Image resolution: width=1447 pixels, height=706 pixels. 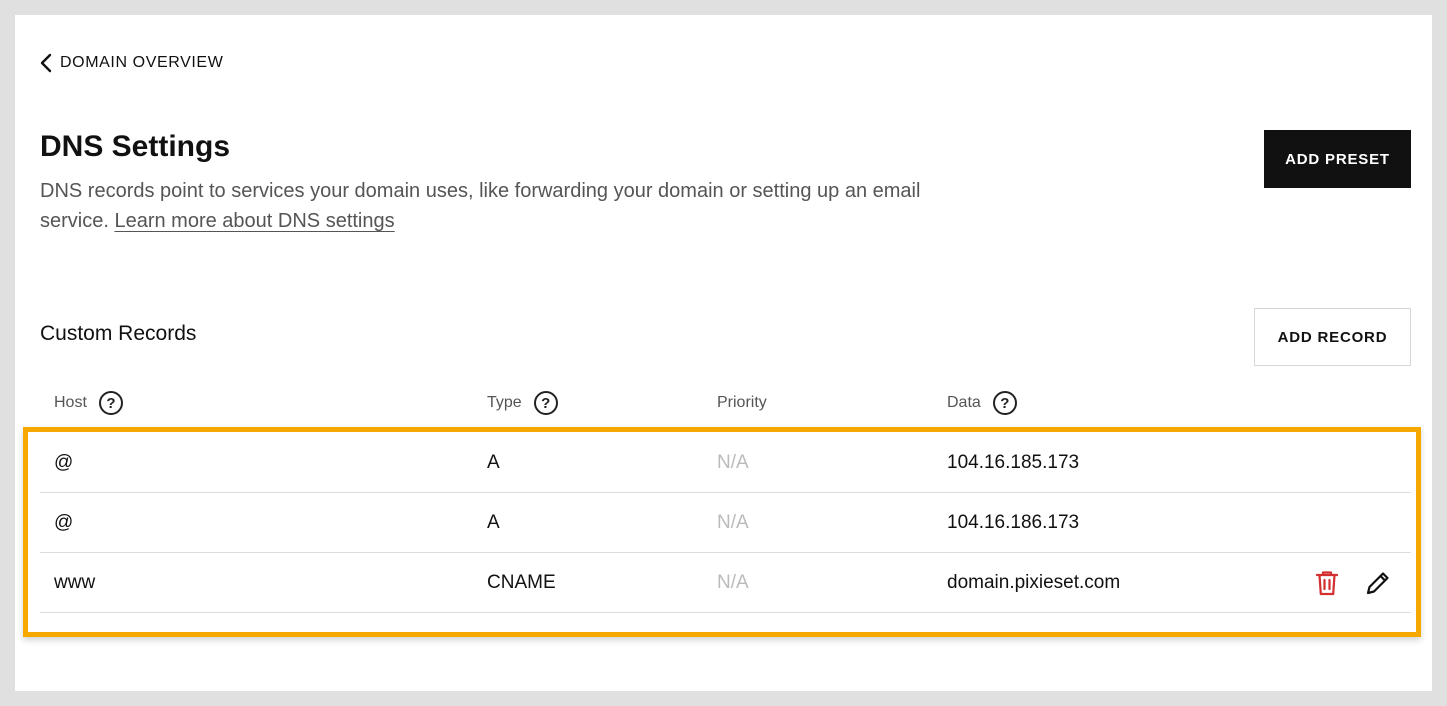 I want to click on back-to-domain-overview-link: DOMAIN OVERVIEW, so click(x=131, y=63).